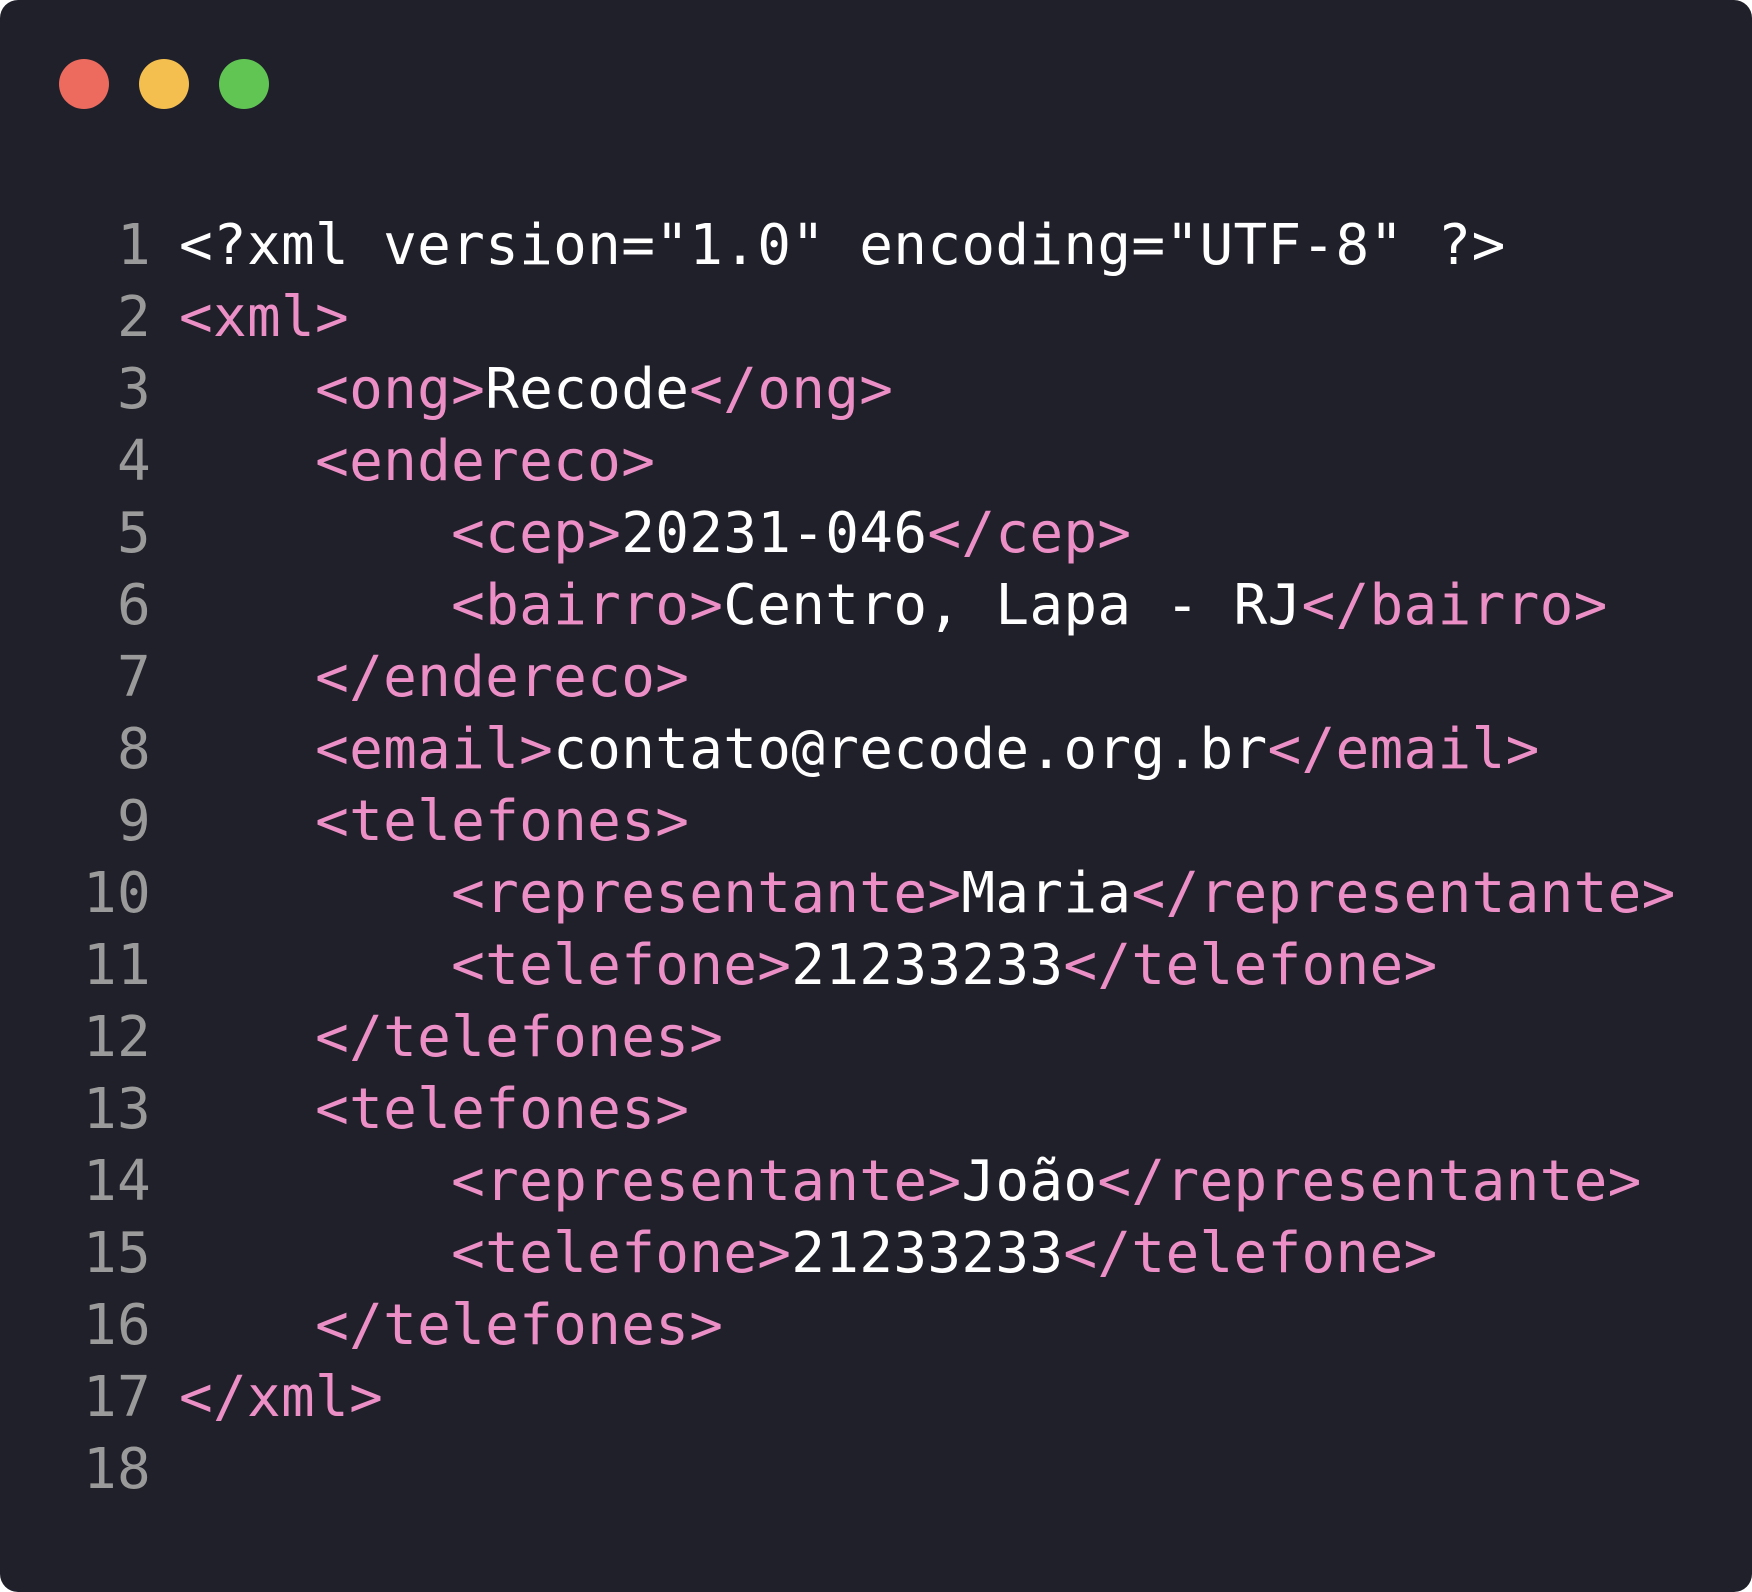 Image resolution: width=1752 pixels, height=1592 pixels. What do you see at coordinates (133, 461) in the screenshot?
I see `line-number: 4` at bounding box center [133, 461].